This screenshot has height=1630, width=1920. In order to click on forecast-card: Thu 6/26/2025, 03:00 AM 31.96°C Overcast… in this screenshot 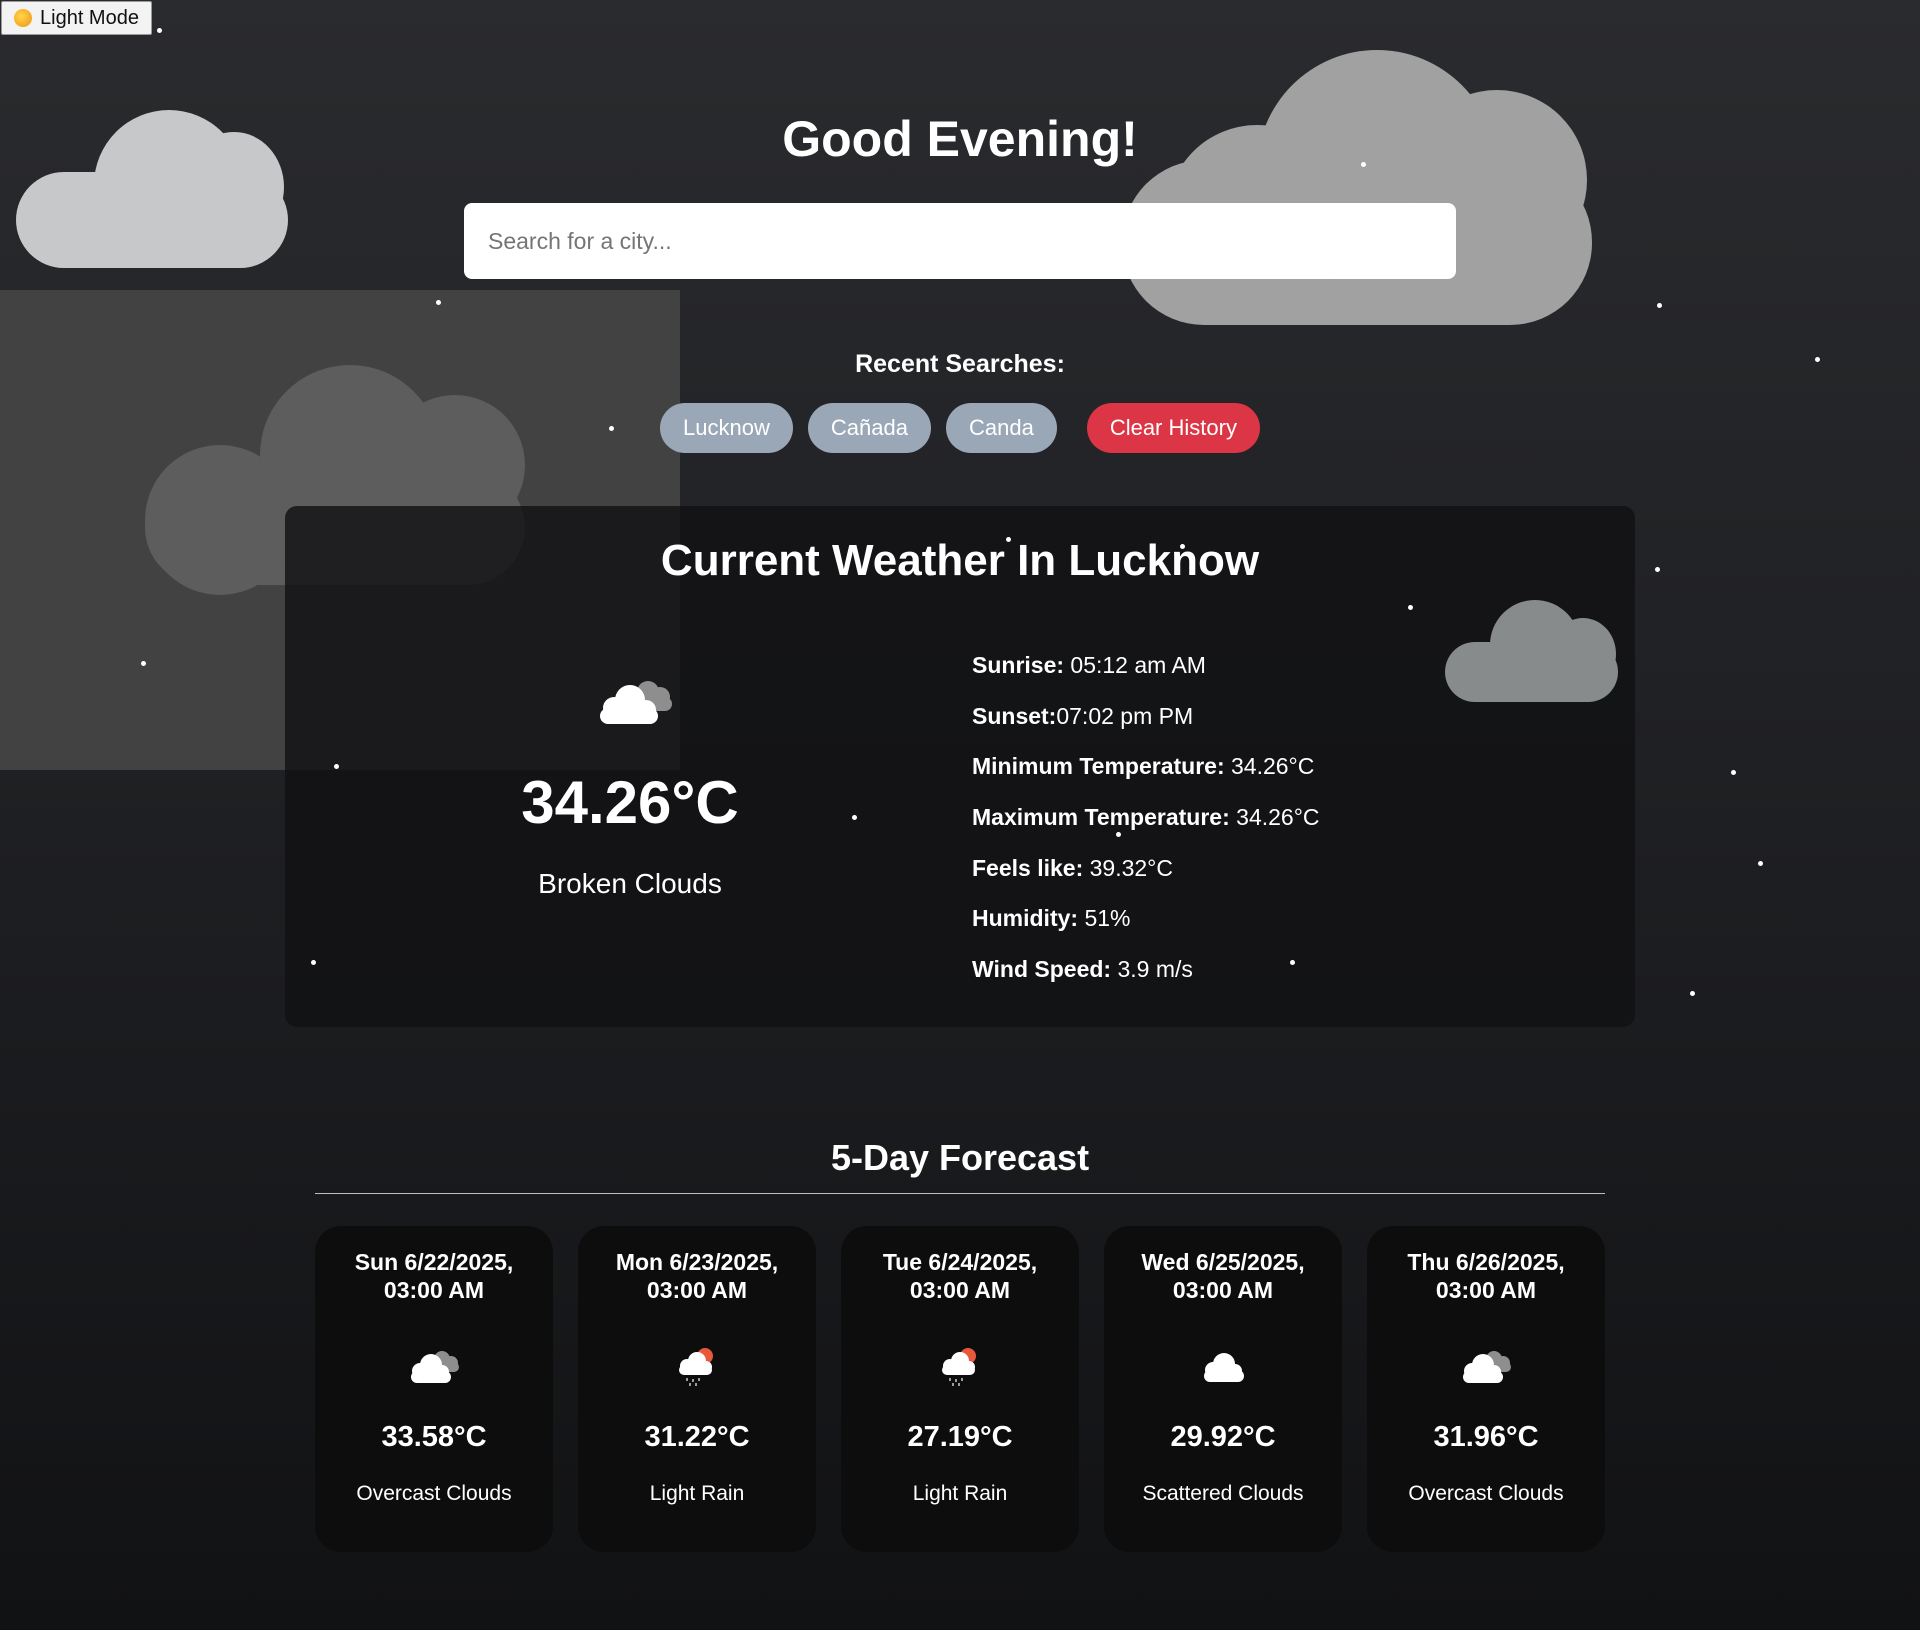, I will do `click(1486, 1389)`.